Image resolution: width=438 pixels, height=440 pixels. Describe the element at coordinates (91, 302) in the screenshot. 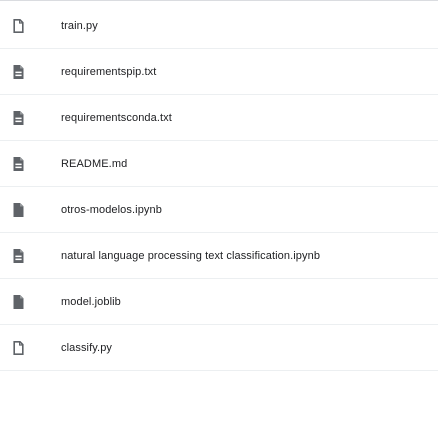

I see `file-name: model.joblib` at that location.